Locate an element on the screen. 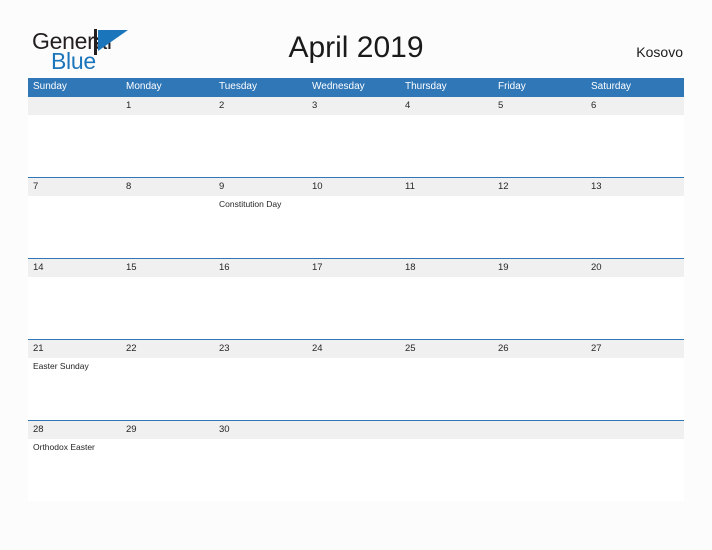 The image size is (712, 550). week-daynumber-strip: 1 2 3 4 5 6 is located at coordinates (356, 106).